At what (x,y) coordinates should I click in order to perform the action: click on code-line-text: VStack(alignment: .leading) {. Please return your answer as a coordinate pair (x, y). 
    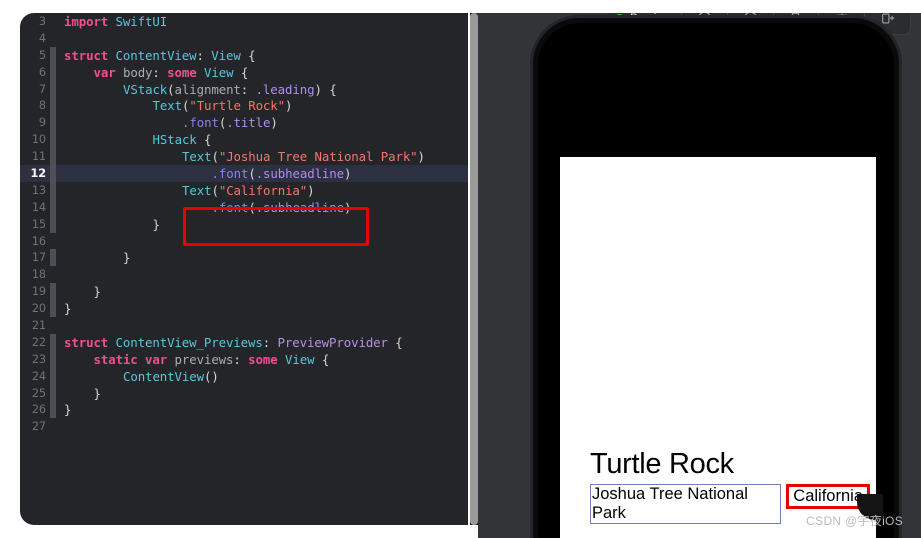
    Looking at the image, I should click on (230, 89).